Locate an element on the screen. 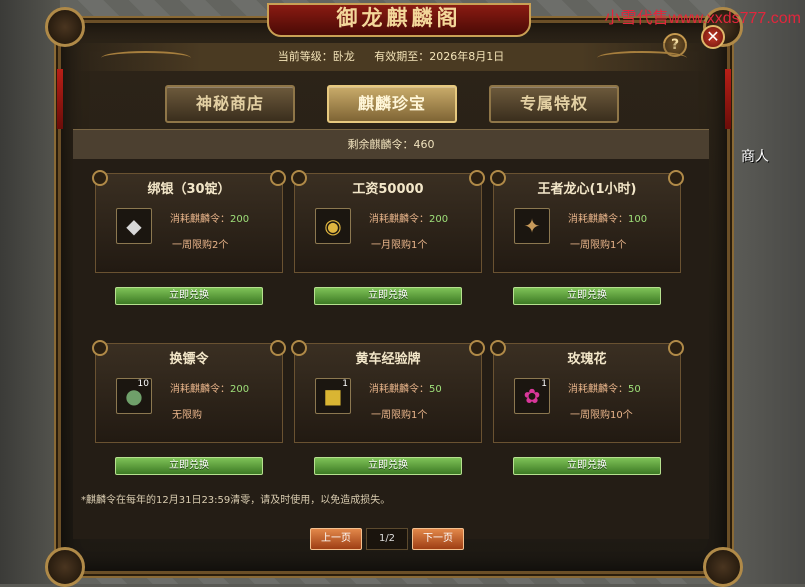 This screenshot has height=587, width=805. item-glyph: ◆ is located at coordinates (134, 226).